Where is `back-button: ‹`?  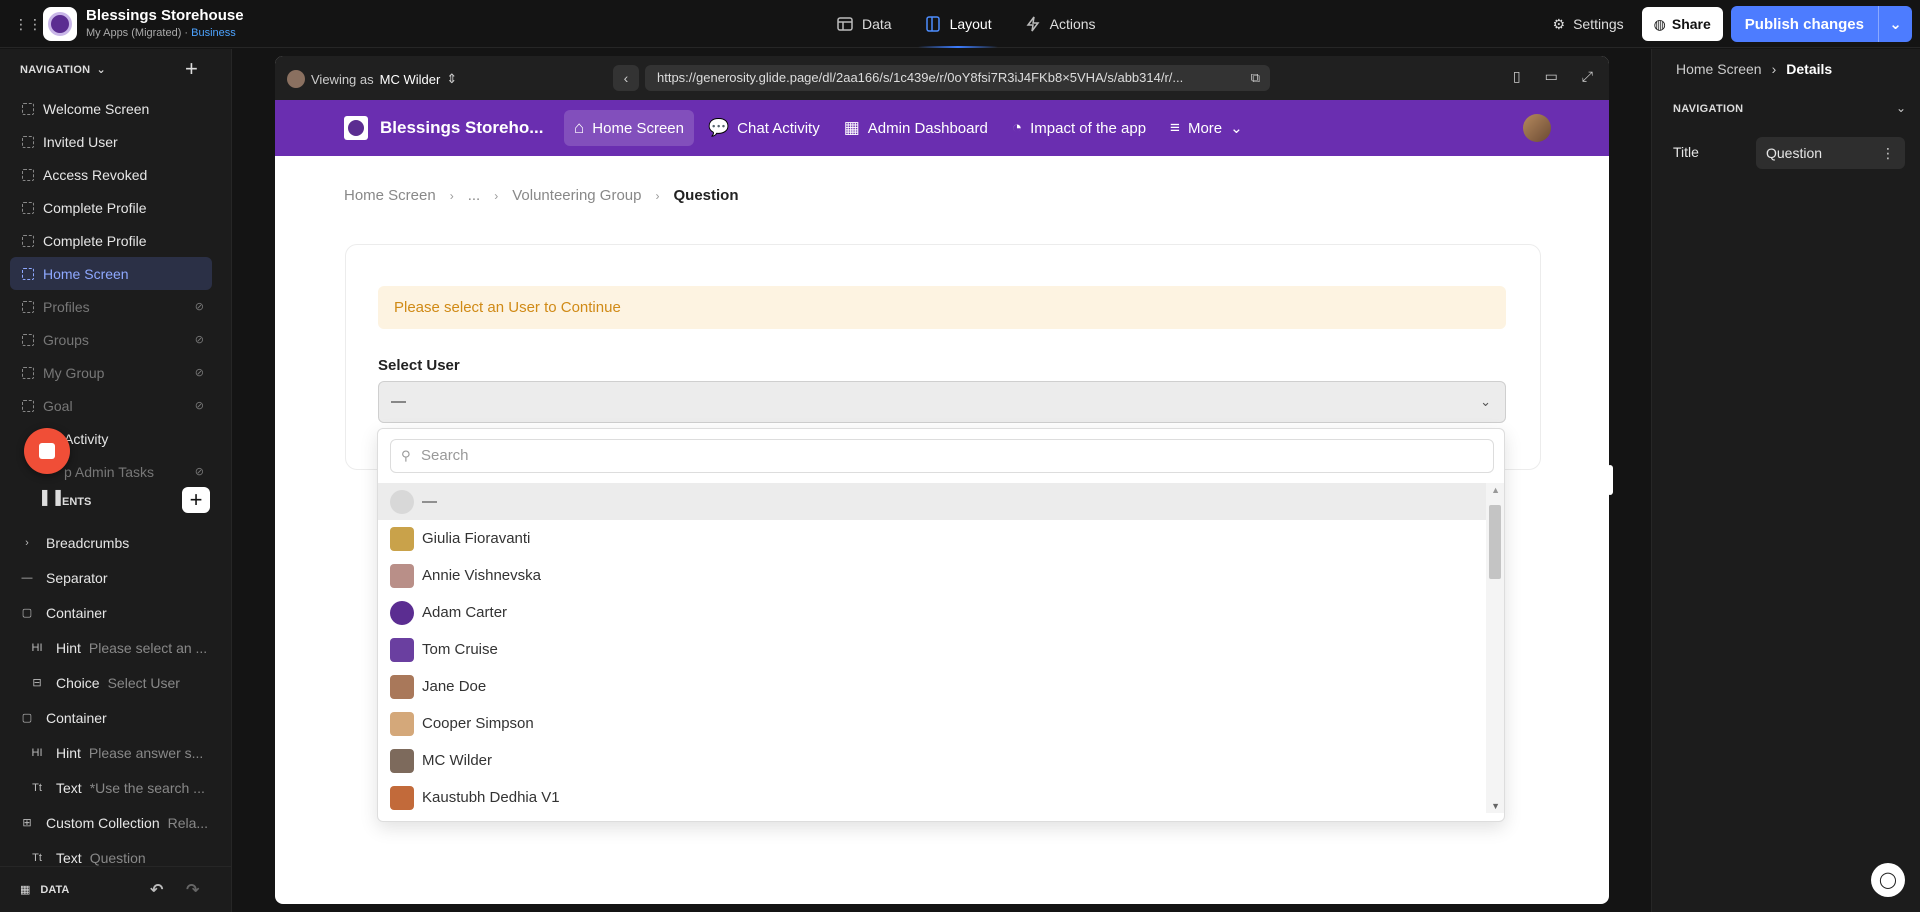
back-button: ‹ is located at coordinates (626, 78).